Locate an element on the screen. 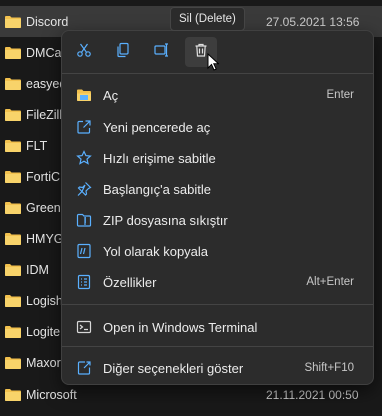  file-name: DMCa is located at coordinates (44, 52).